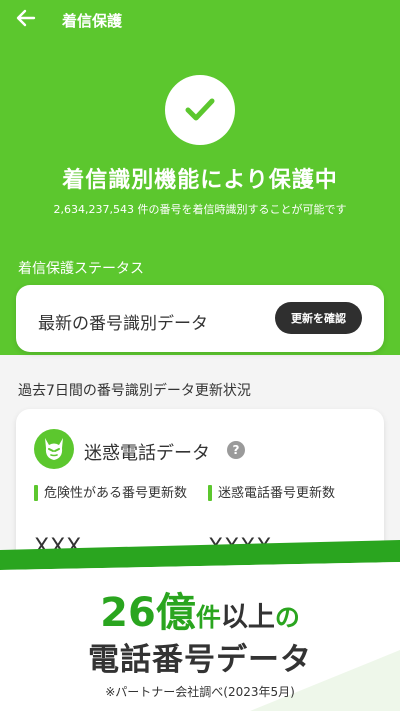 Image resolution: width=400 pixels, height=711 pixels. I want to click on banner-subheadline: 電話番号データ, so click(200, 660).